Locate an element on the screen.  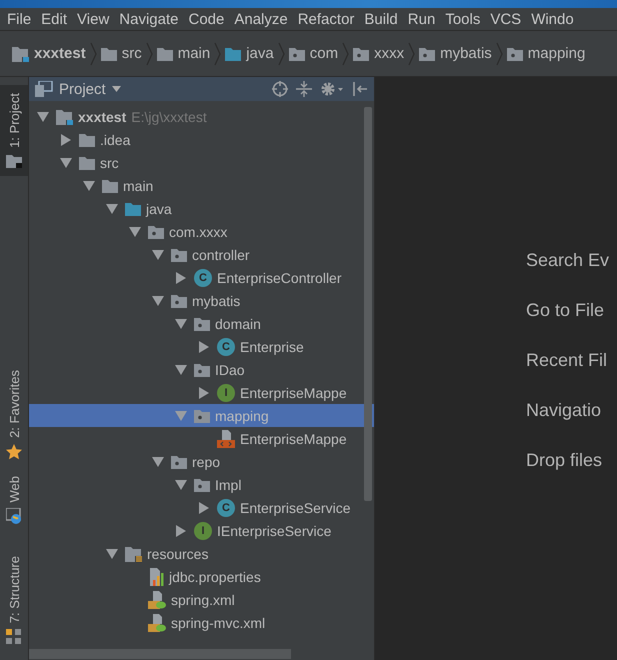
menu-item: Tools is located at coordinates (463, 19).